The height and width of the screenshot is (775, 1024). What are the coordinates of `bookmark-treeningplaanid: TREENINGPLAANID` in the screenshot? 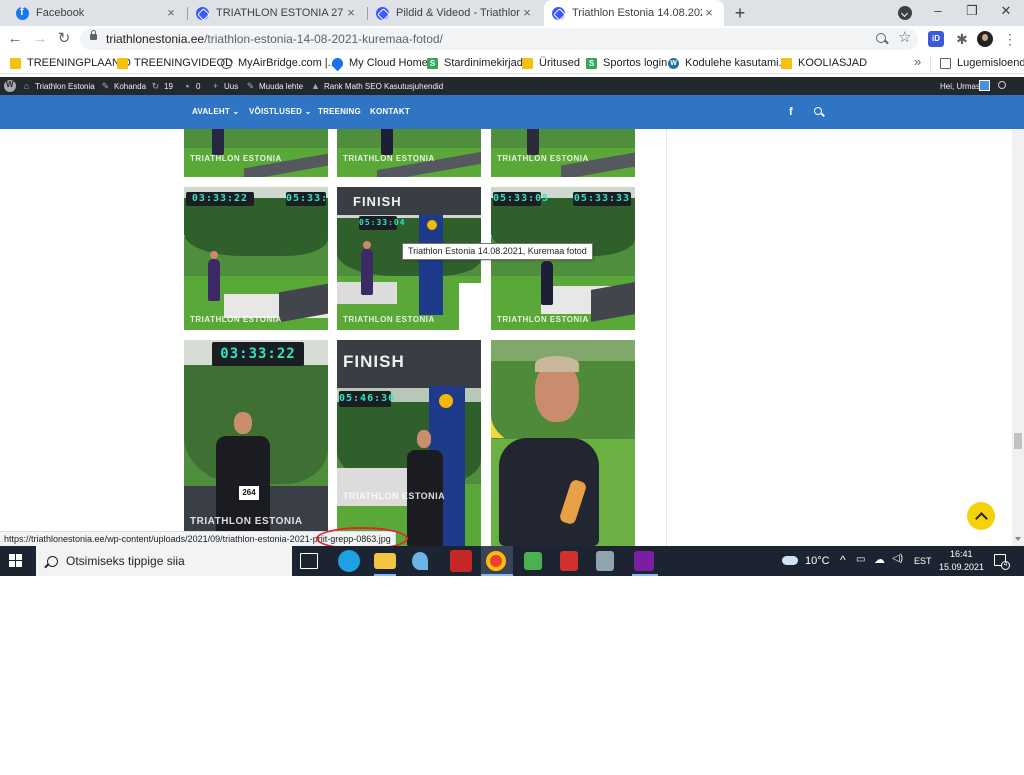 It's located at (70, 63).